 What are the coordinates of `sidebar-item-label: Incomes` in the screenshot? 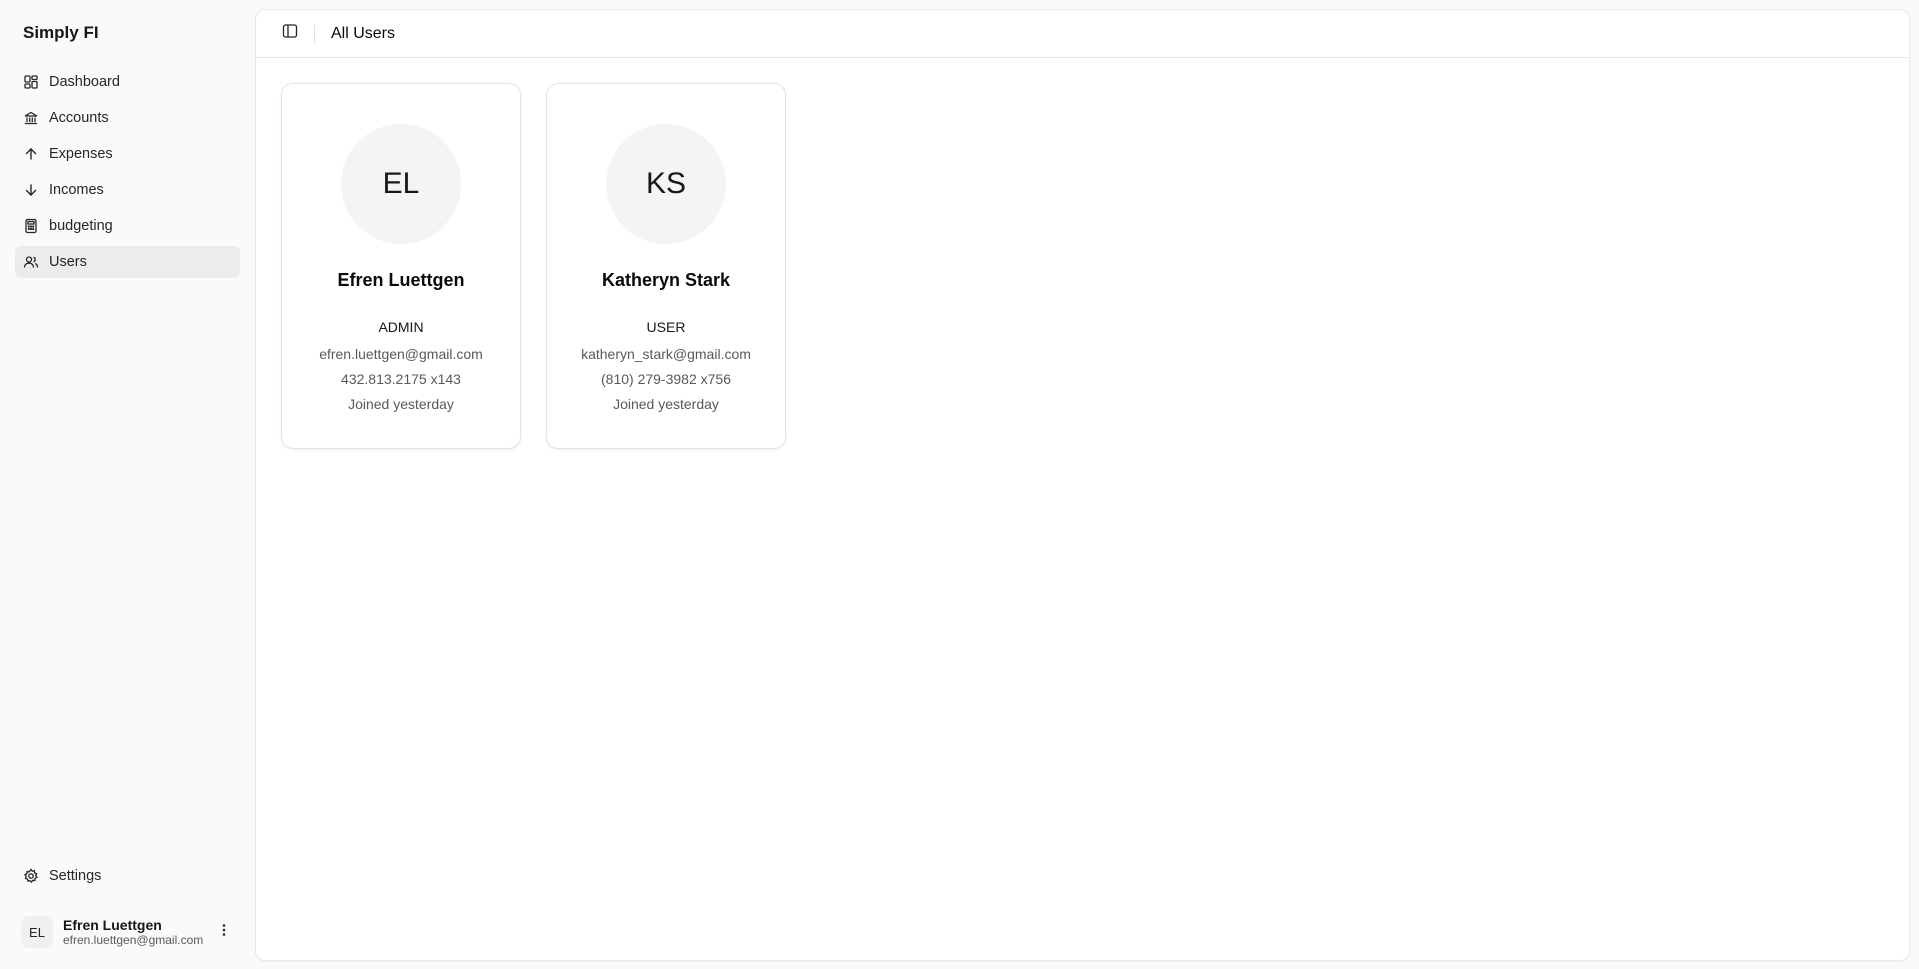 It's located at (76, 190).